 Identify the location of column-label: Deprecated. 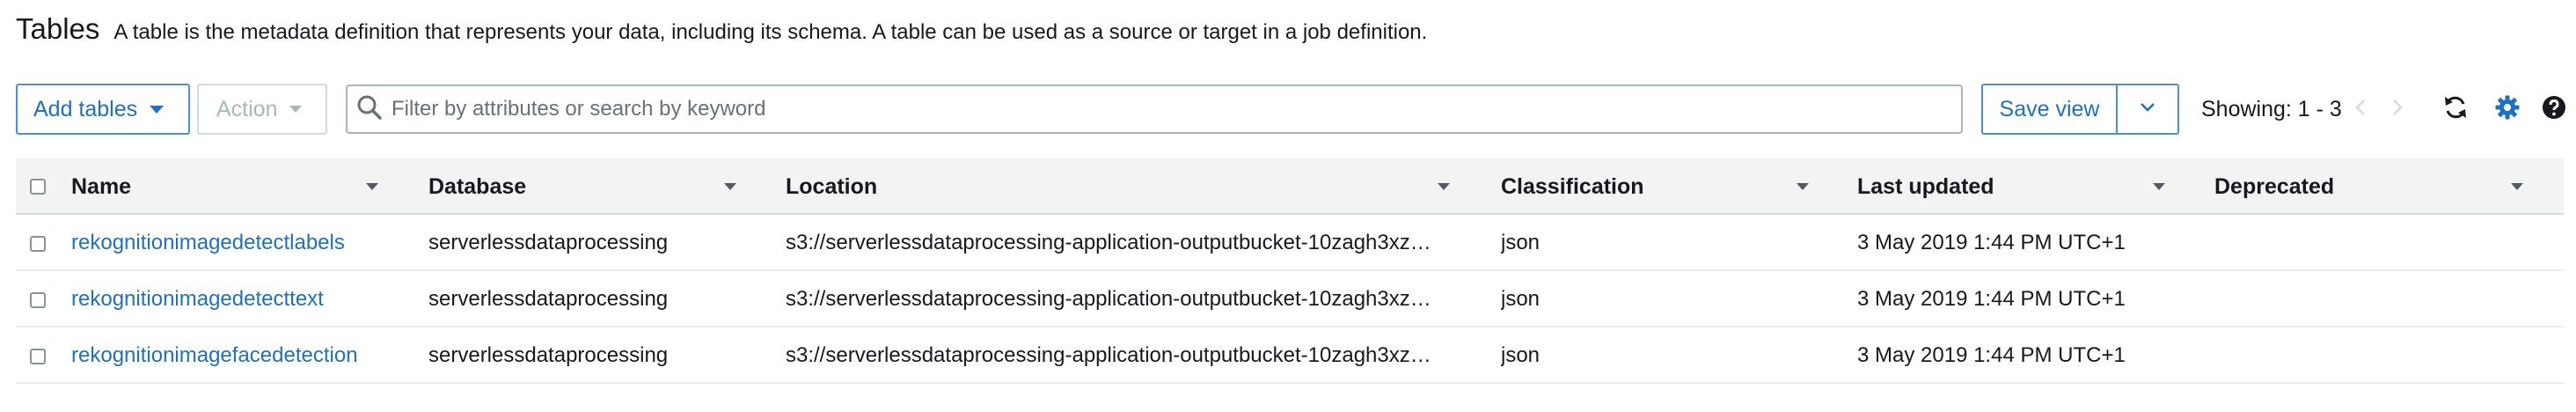
(2274, 186).